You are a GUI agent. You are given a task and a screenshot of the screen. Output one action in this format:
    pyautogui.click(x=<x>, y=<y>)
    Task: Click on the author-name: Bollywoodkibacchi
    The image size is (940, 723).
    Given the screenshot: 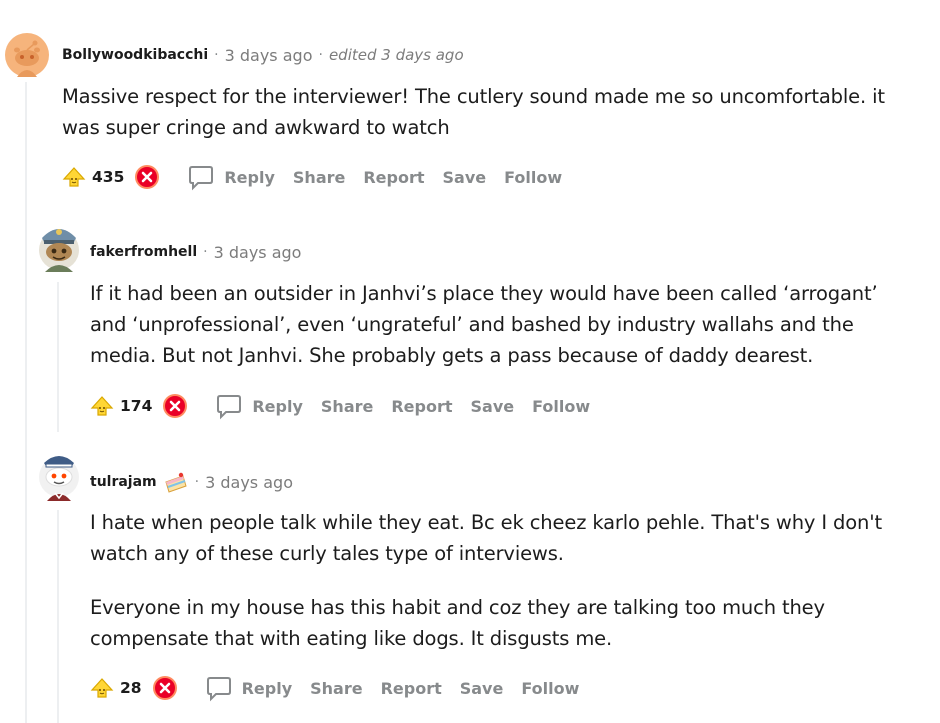 What is the action you would take?
    pyautogui.click(x=135, y=55)
    